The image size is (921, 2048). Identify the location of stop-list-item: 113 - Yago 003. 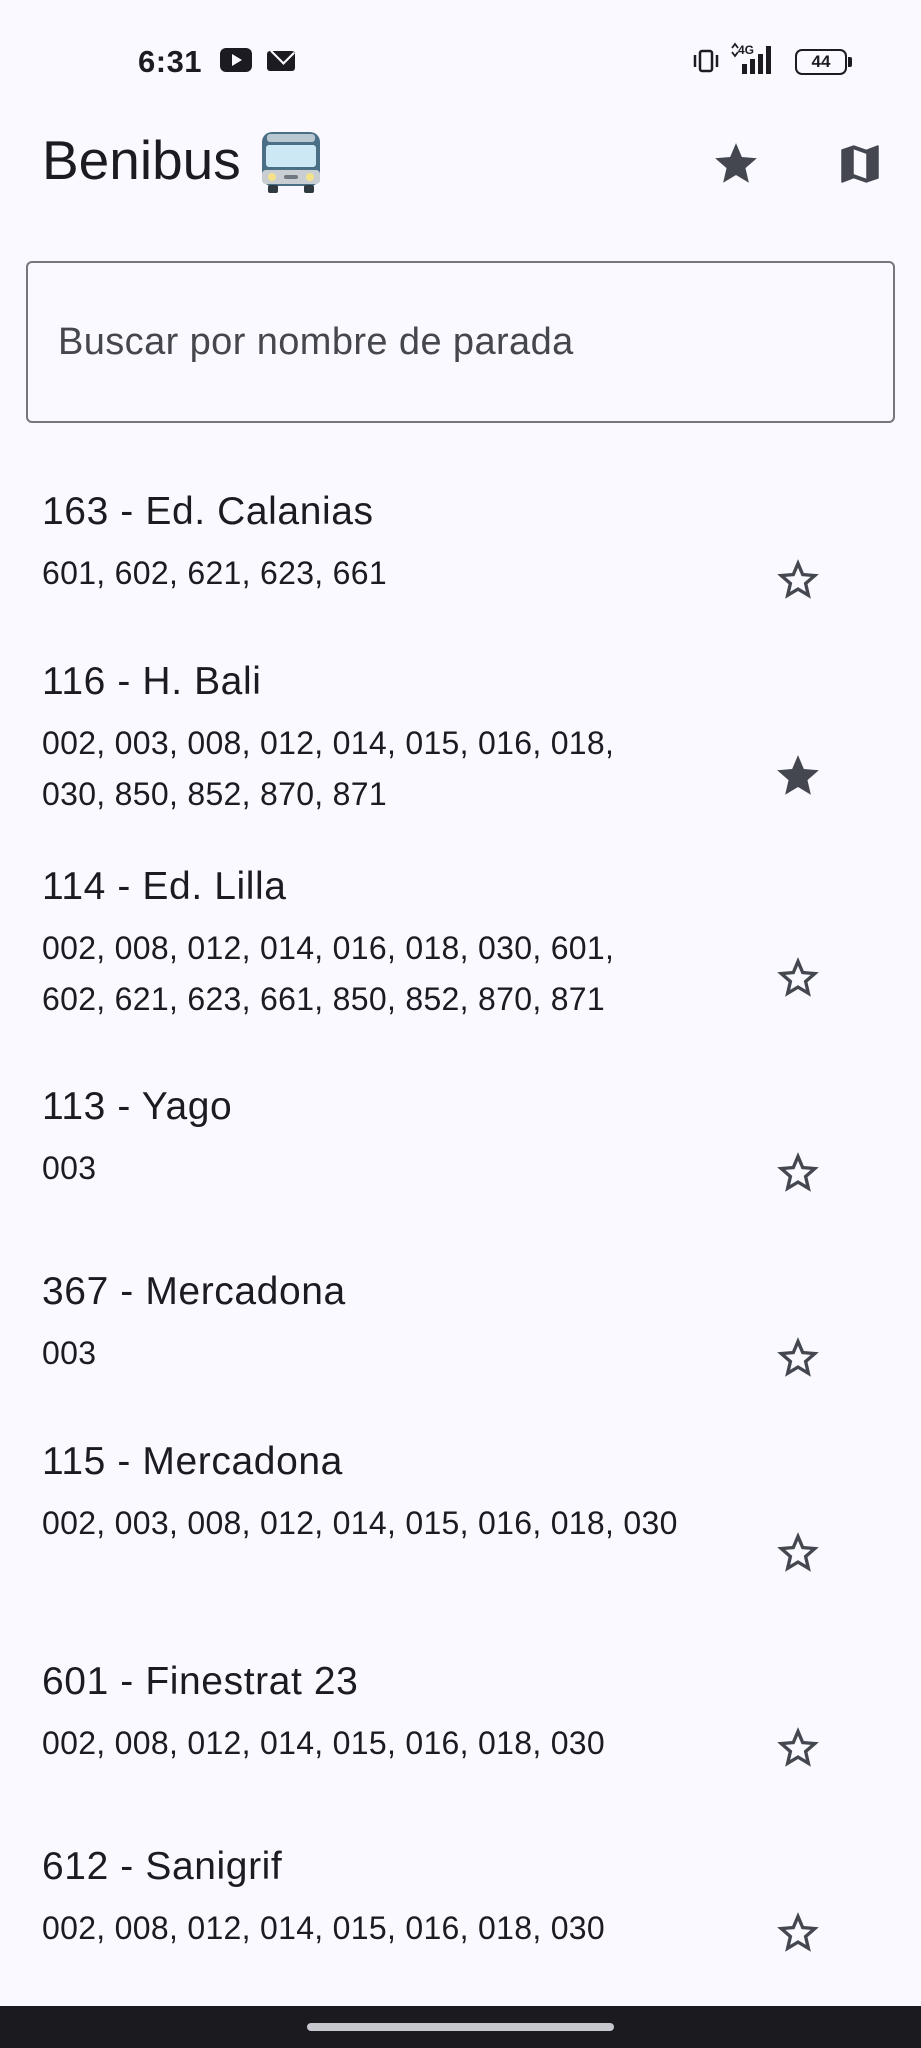
(460, 1155).